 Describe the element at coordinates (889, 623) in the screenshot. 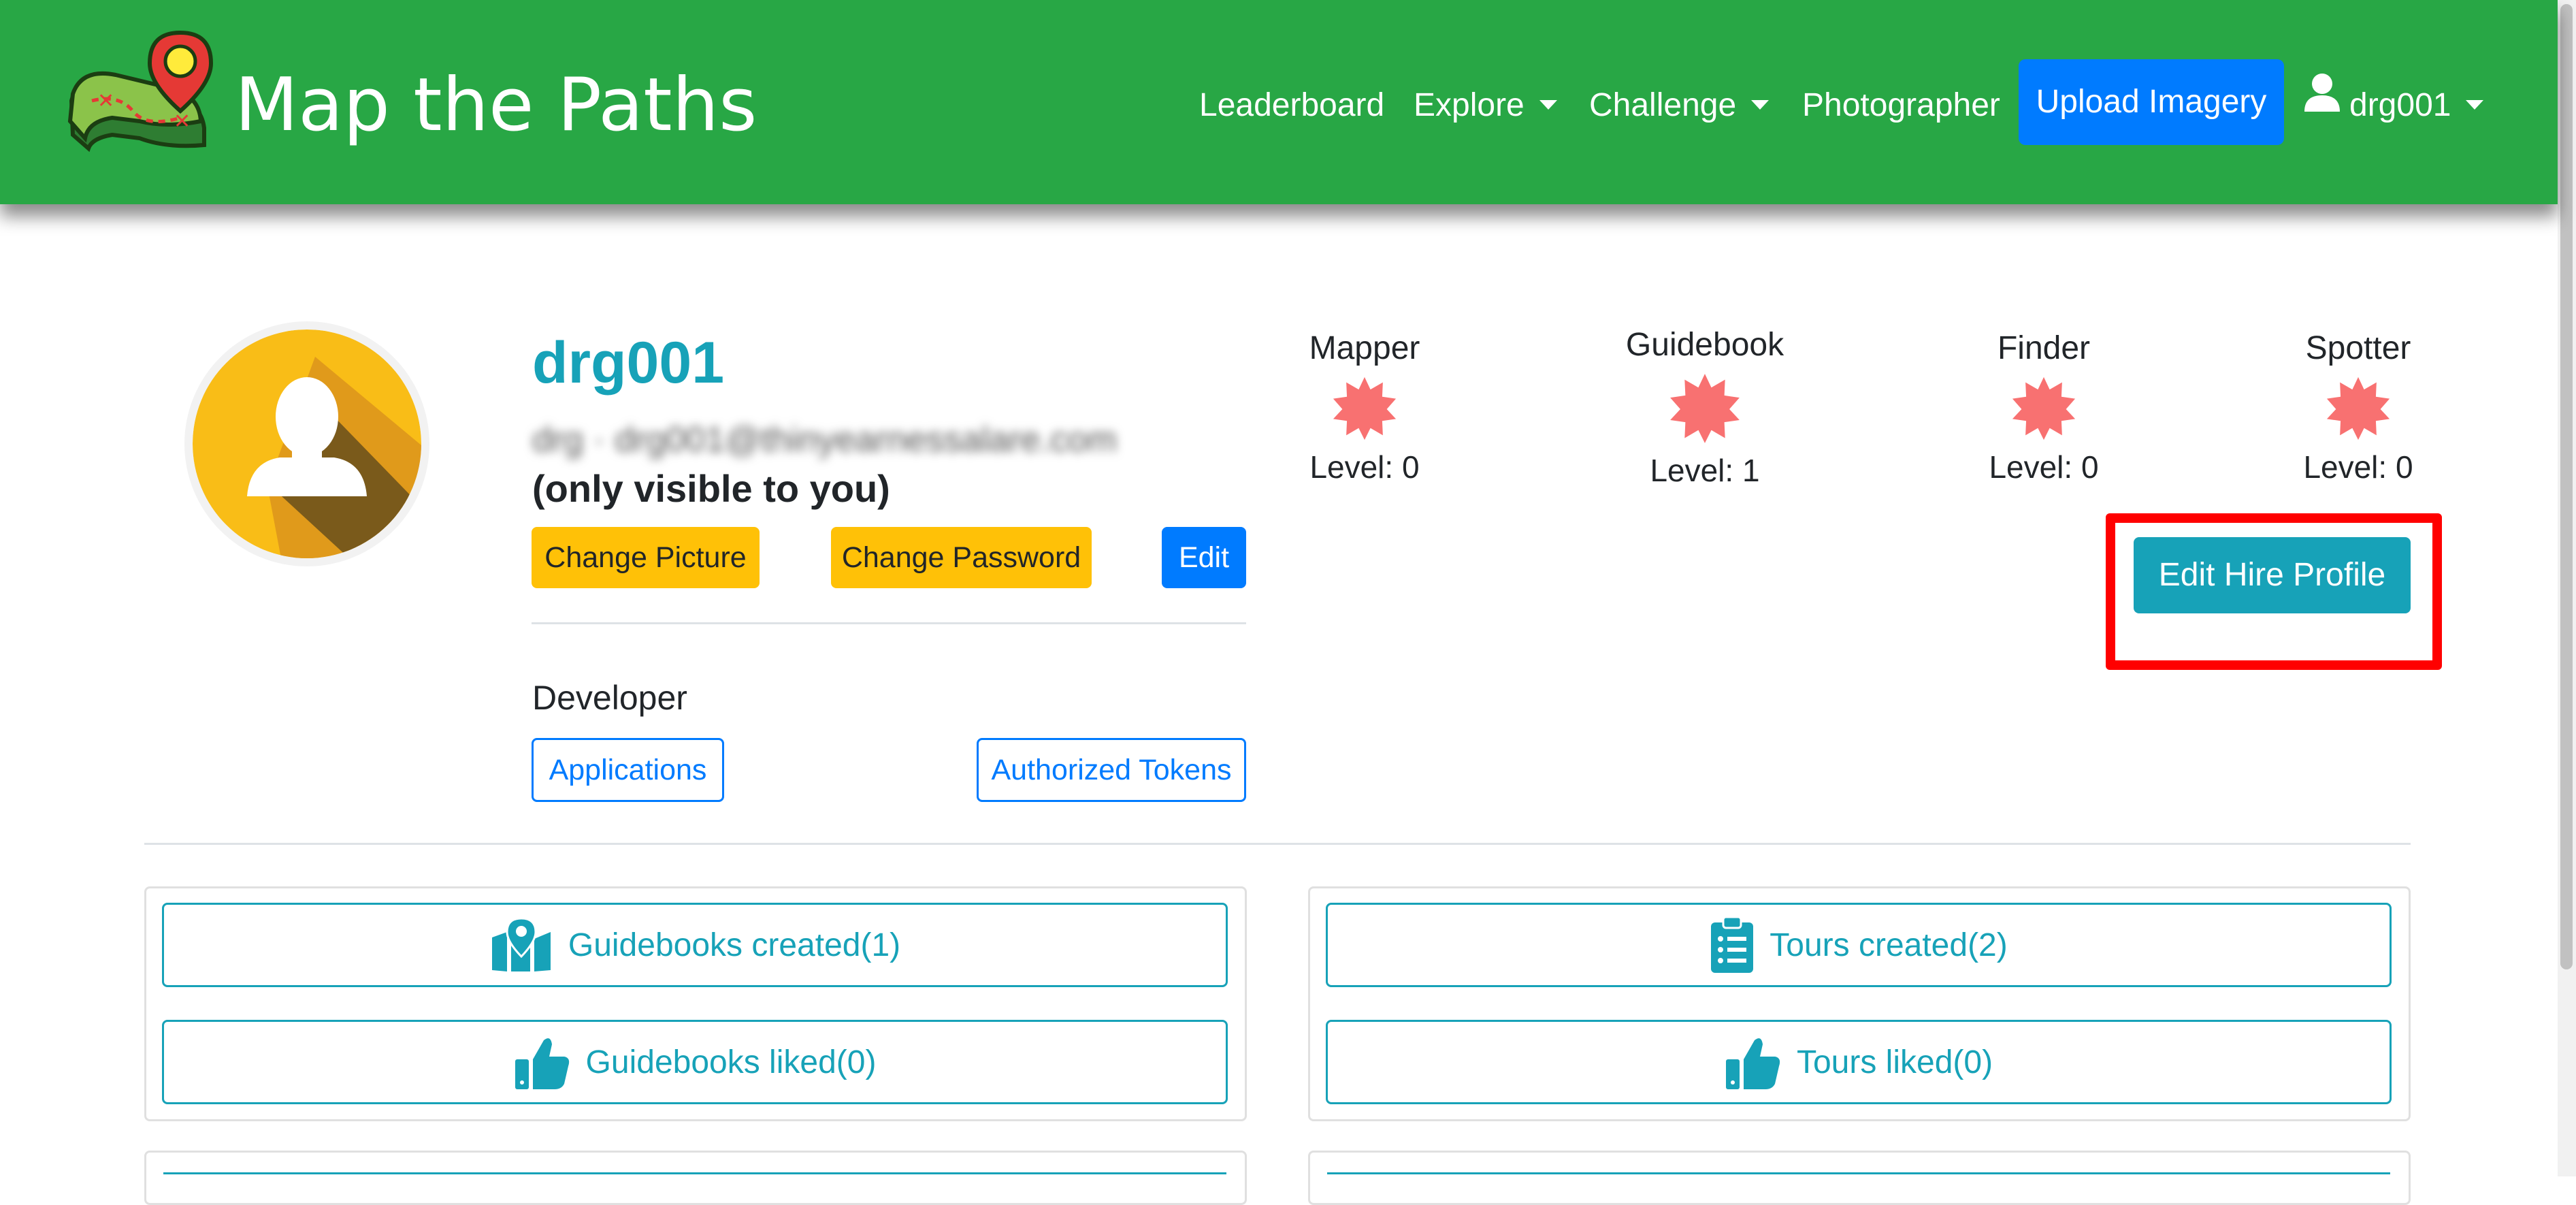

I see `profile-divider` at that location.